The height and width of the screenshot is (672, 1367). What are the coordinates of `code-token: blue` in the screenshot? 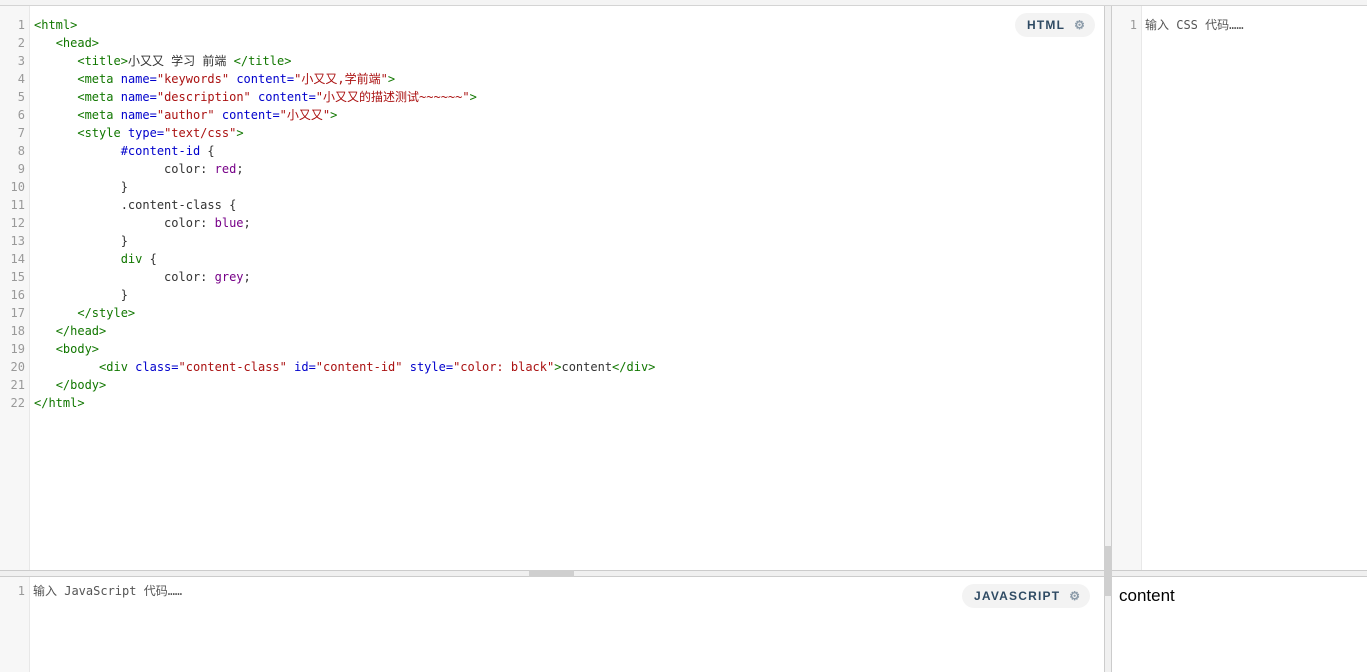 It's located at (229, 223).